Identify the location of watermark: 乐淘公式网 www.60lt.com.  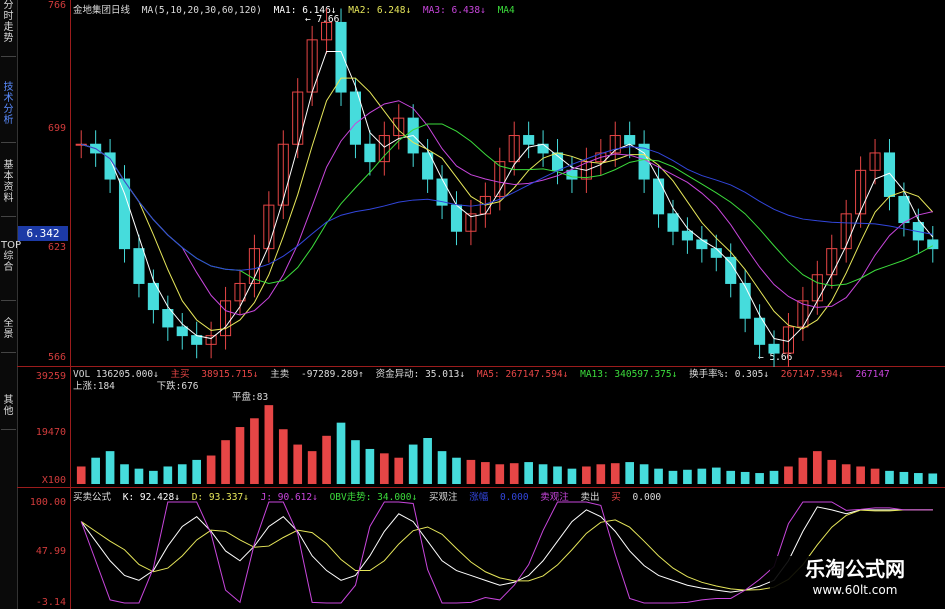
(855, 580).